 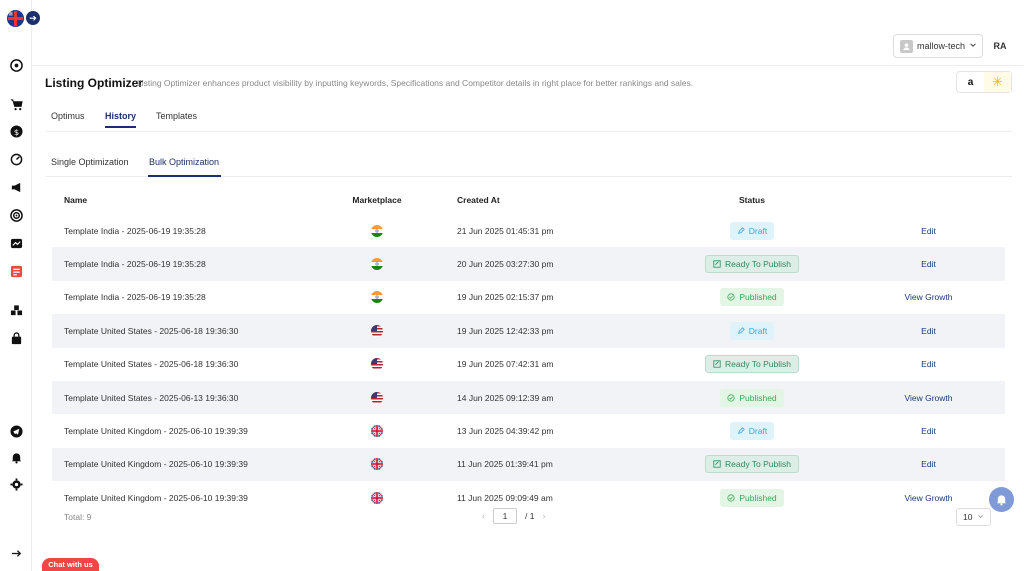 What do you see at coordinates (1000, 46) in the screenshot?
I see `user-avatar: RA` at bounding box center [1000, 46].